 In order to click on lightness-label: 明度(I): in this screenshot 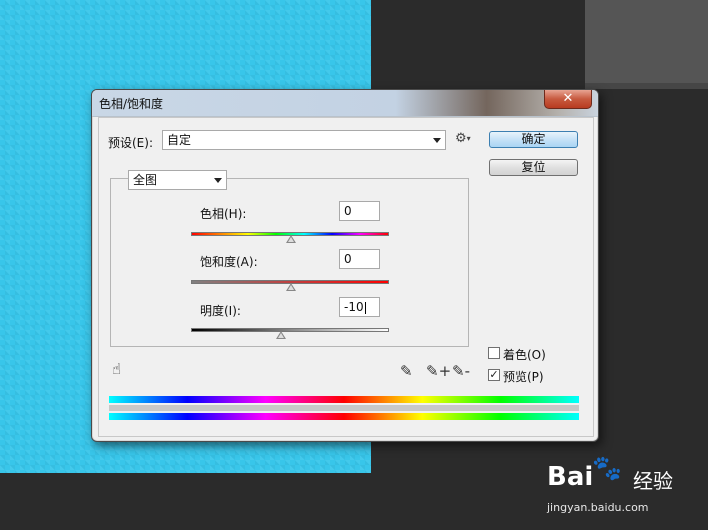, I will do `click(220, 311)`.